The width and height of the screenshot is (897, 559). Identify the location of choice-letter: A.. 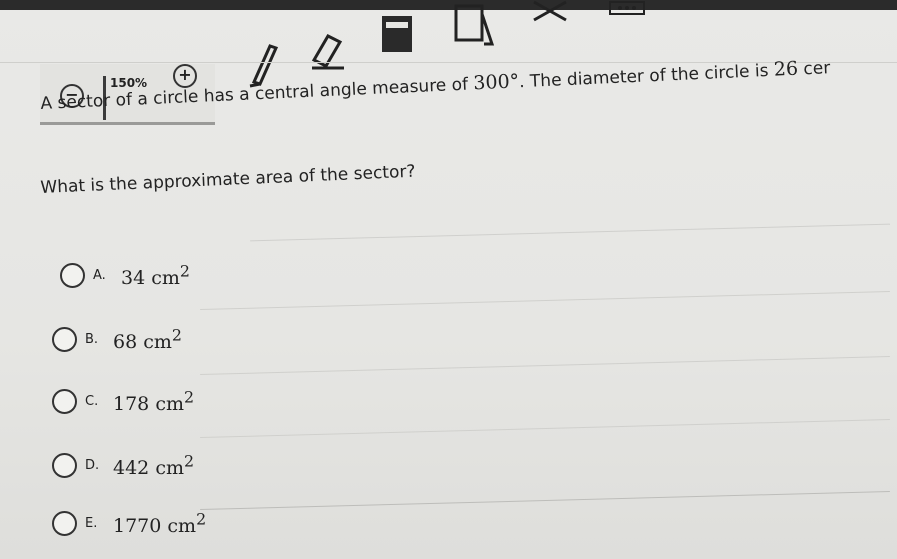
(99, 276).